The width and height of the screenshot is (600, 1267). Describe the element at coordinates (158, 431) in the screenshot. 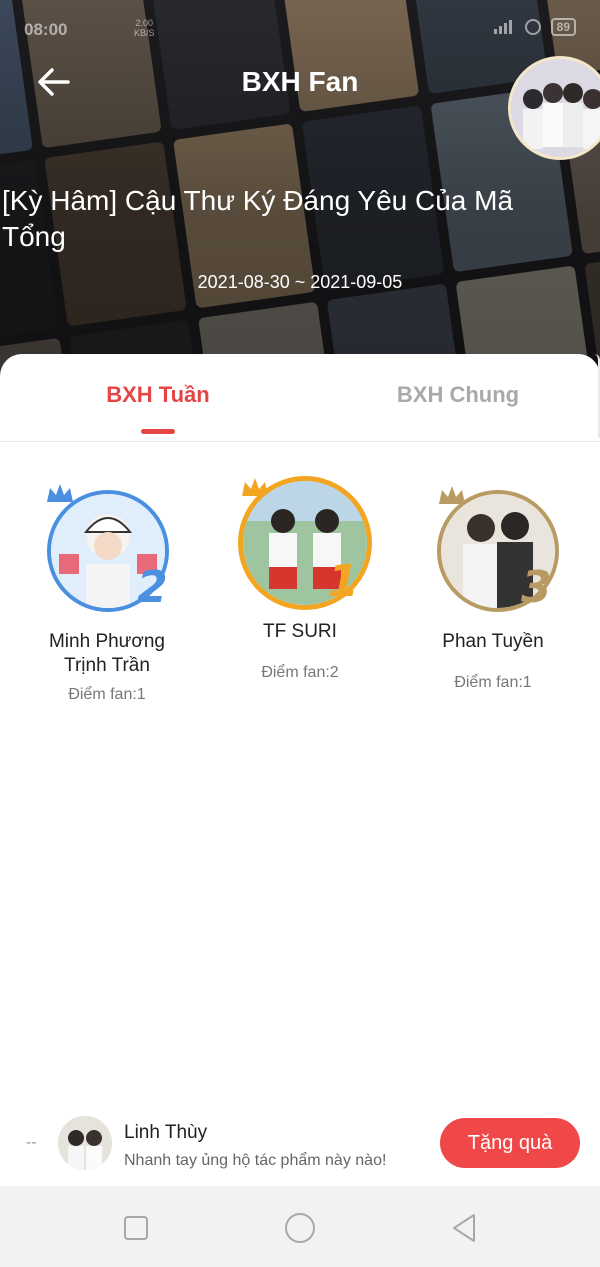

I see `active-tab-indicator` at that location.